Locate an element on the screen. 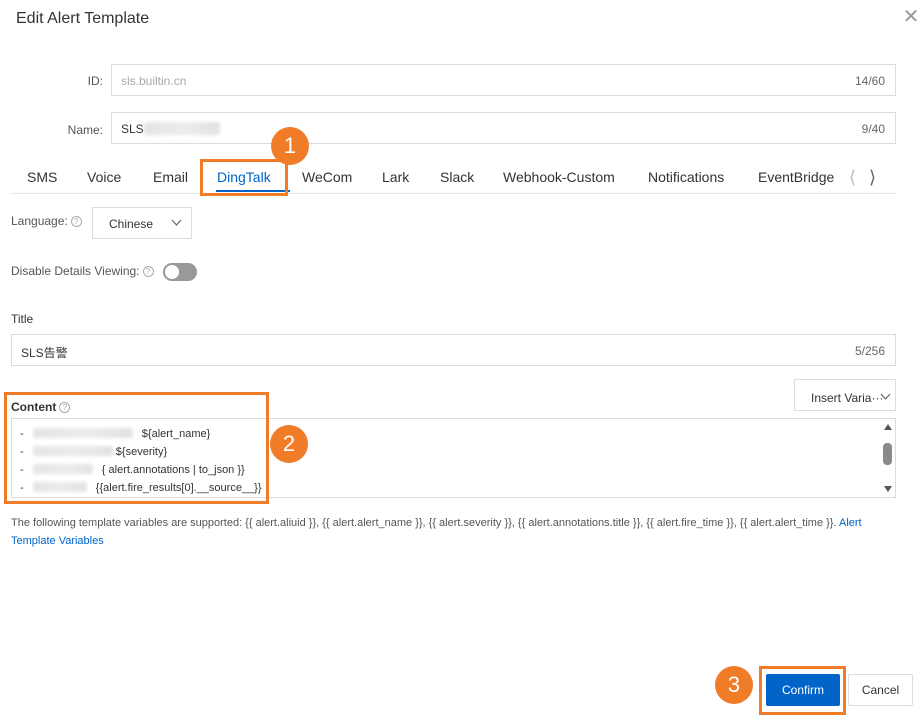 The image size is (922, 716). insert-variable-label: Insert Varia··· is located at coordinates (847, 398).